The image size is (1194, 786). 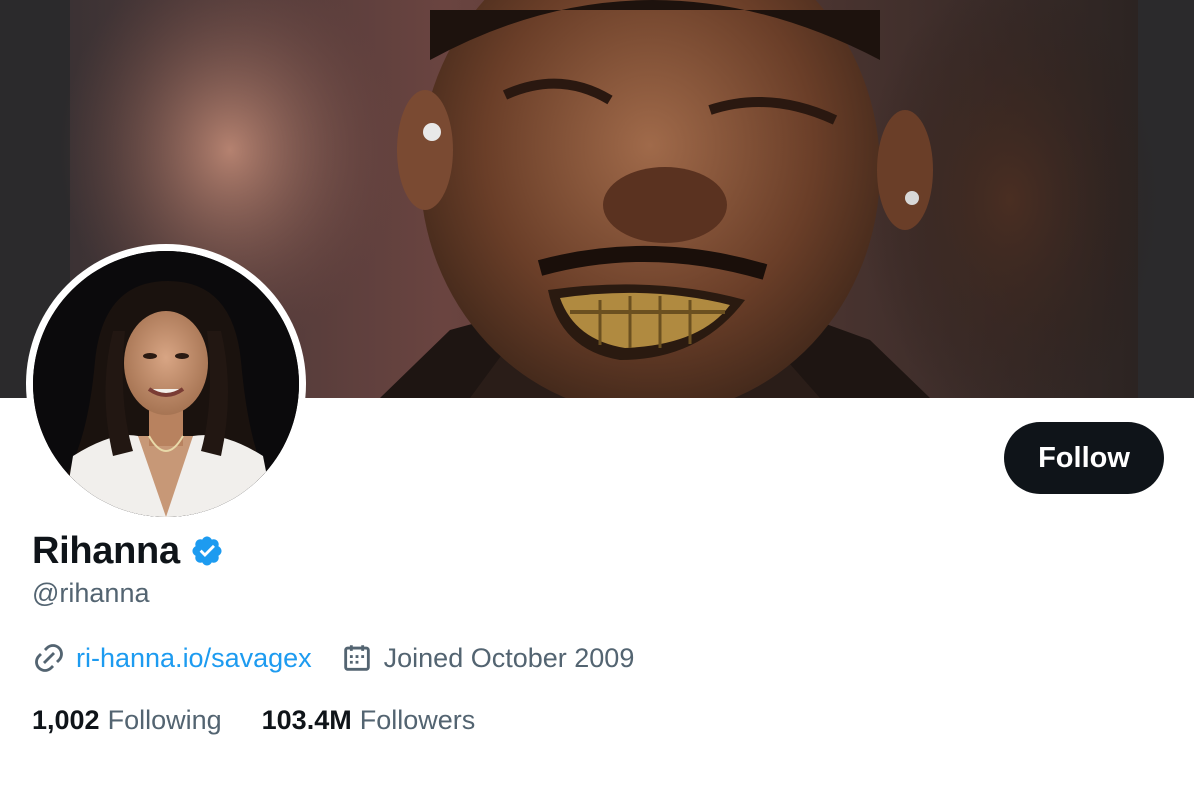 I want to click on joined-date: Joined October 2009, so click(x=509, y=657).